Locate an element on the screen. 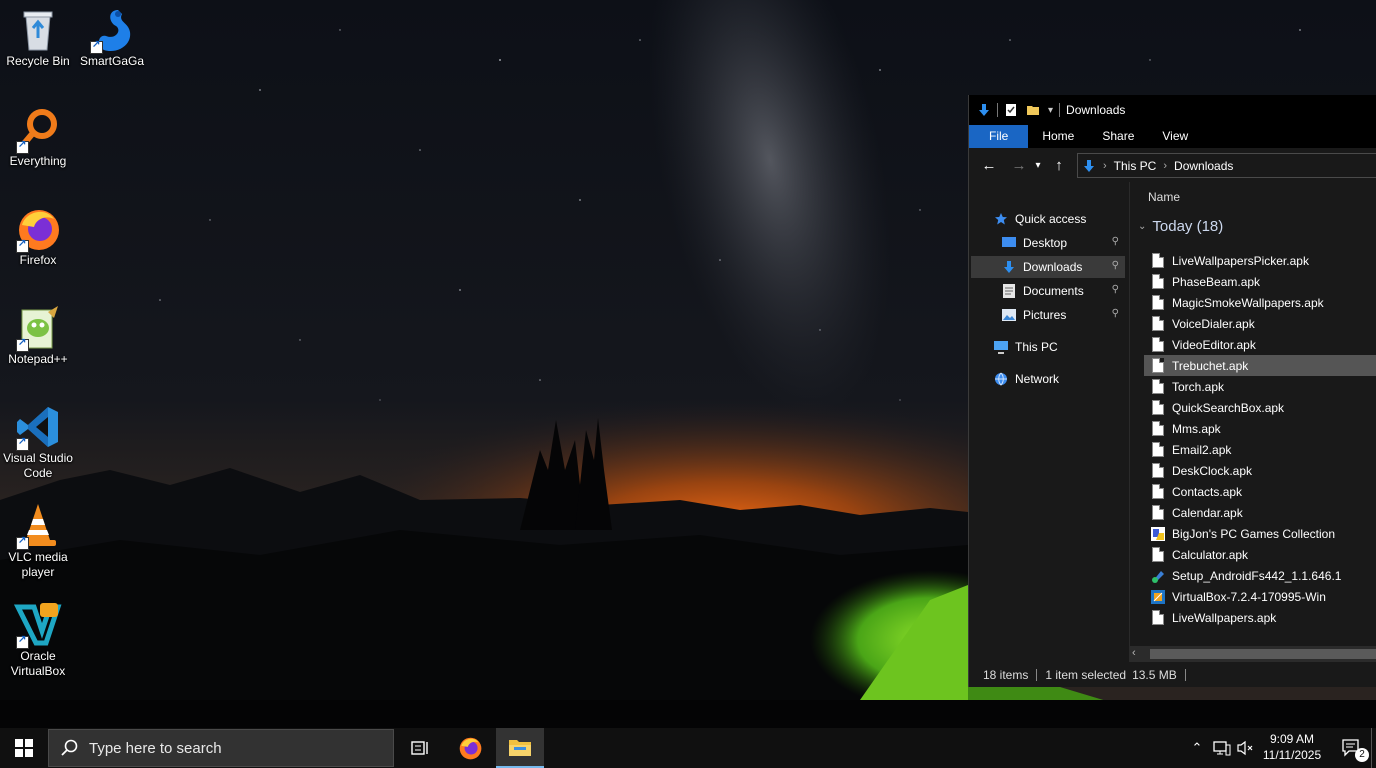  desktop-icon-smartgaga: SmartGaGa is located at coordinates (112, 37).